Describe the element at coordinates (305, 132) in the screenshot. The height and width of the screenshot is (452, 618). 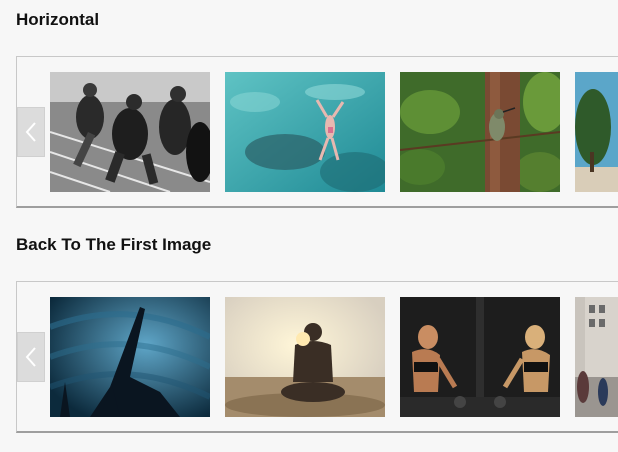
I see `slide-image-swimmer` at that location.